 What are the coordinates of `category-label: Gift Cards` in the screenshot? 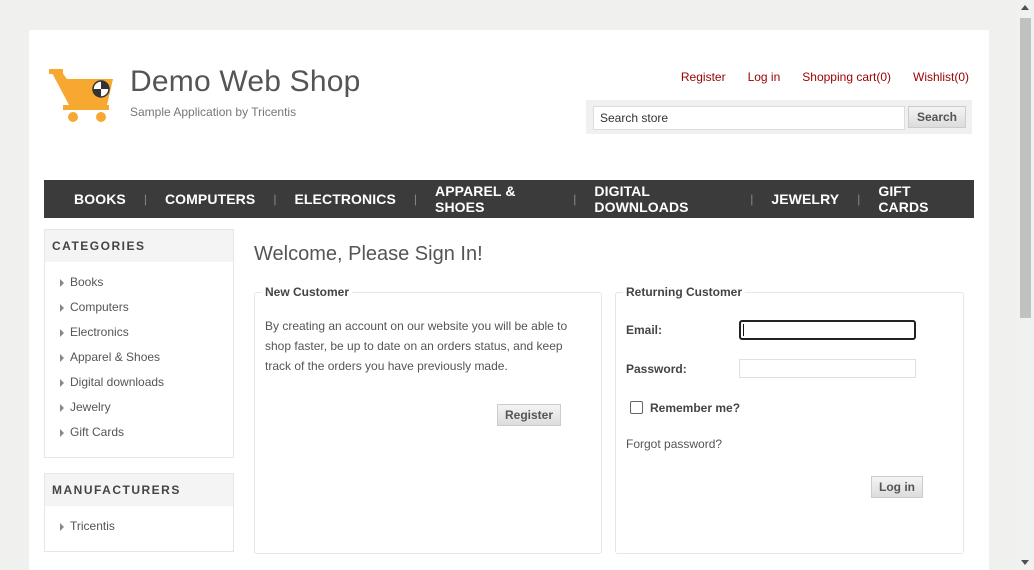 It's located at (97, 432).